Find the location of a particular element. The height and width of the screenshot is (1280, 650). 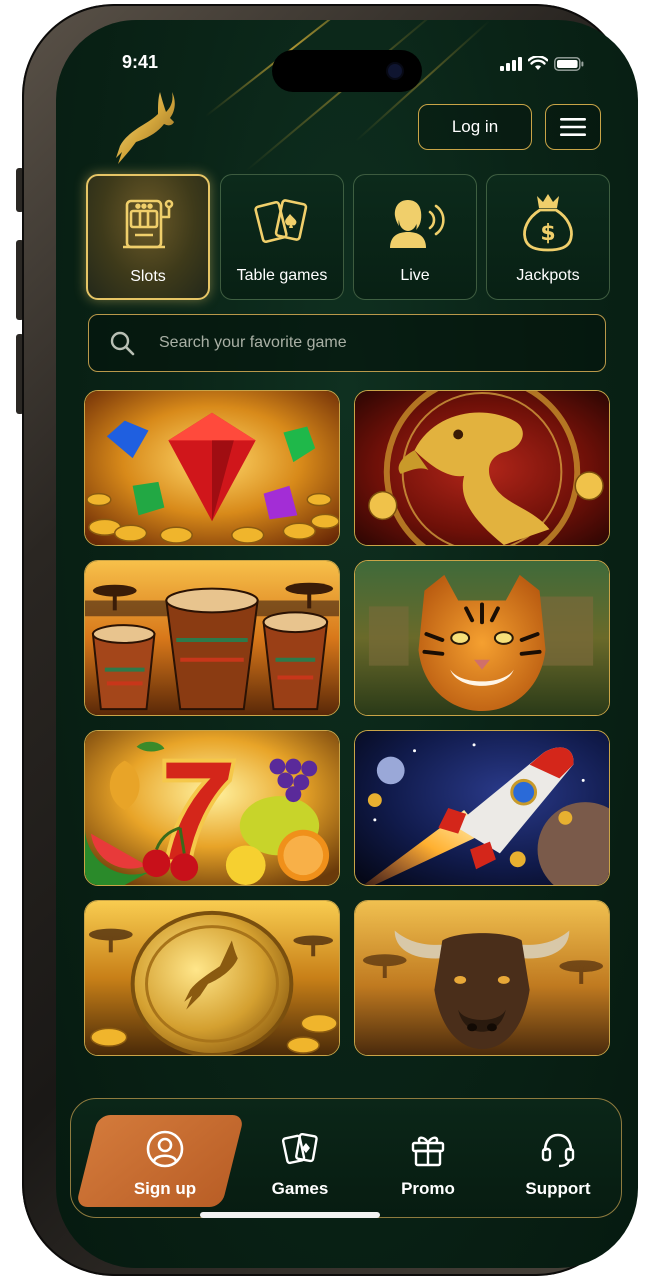

tab-table-games: Table games is located at coordinates (282, 237).